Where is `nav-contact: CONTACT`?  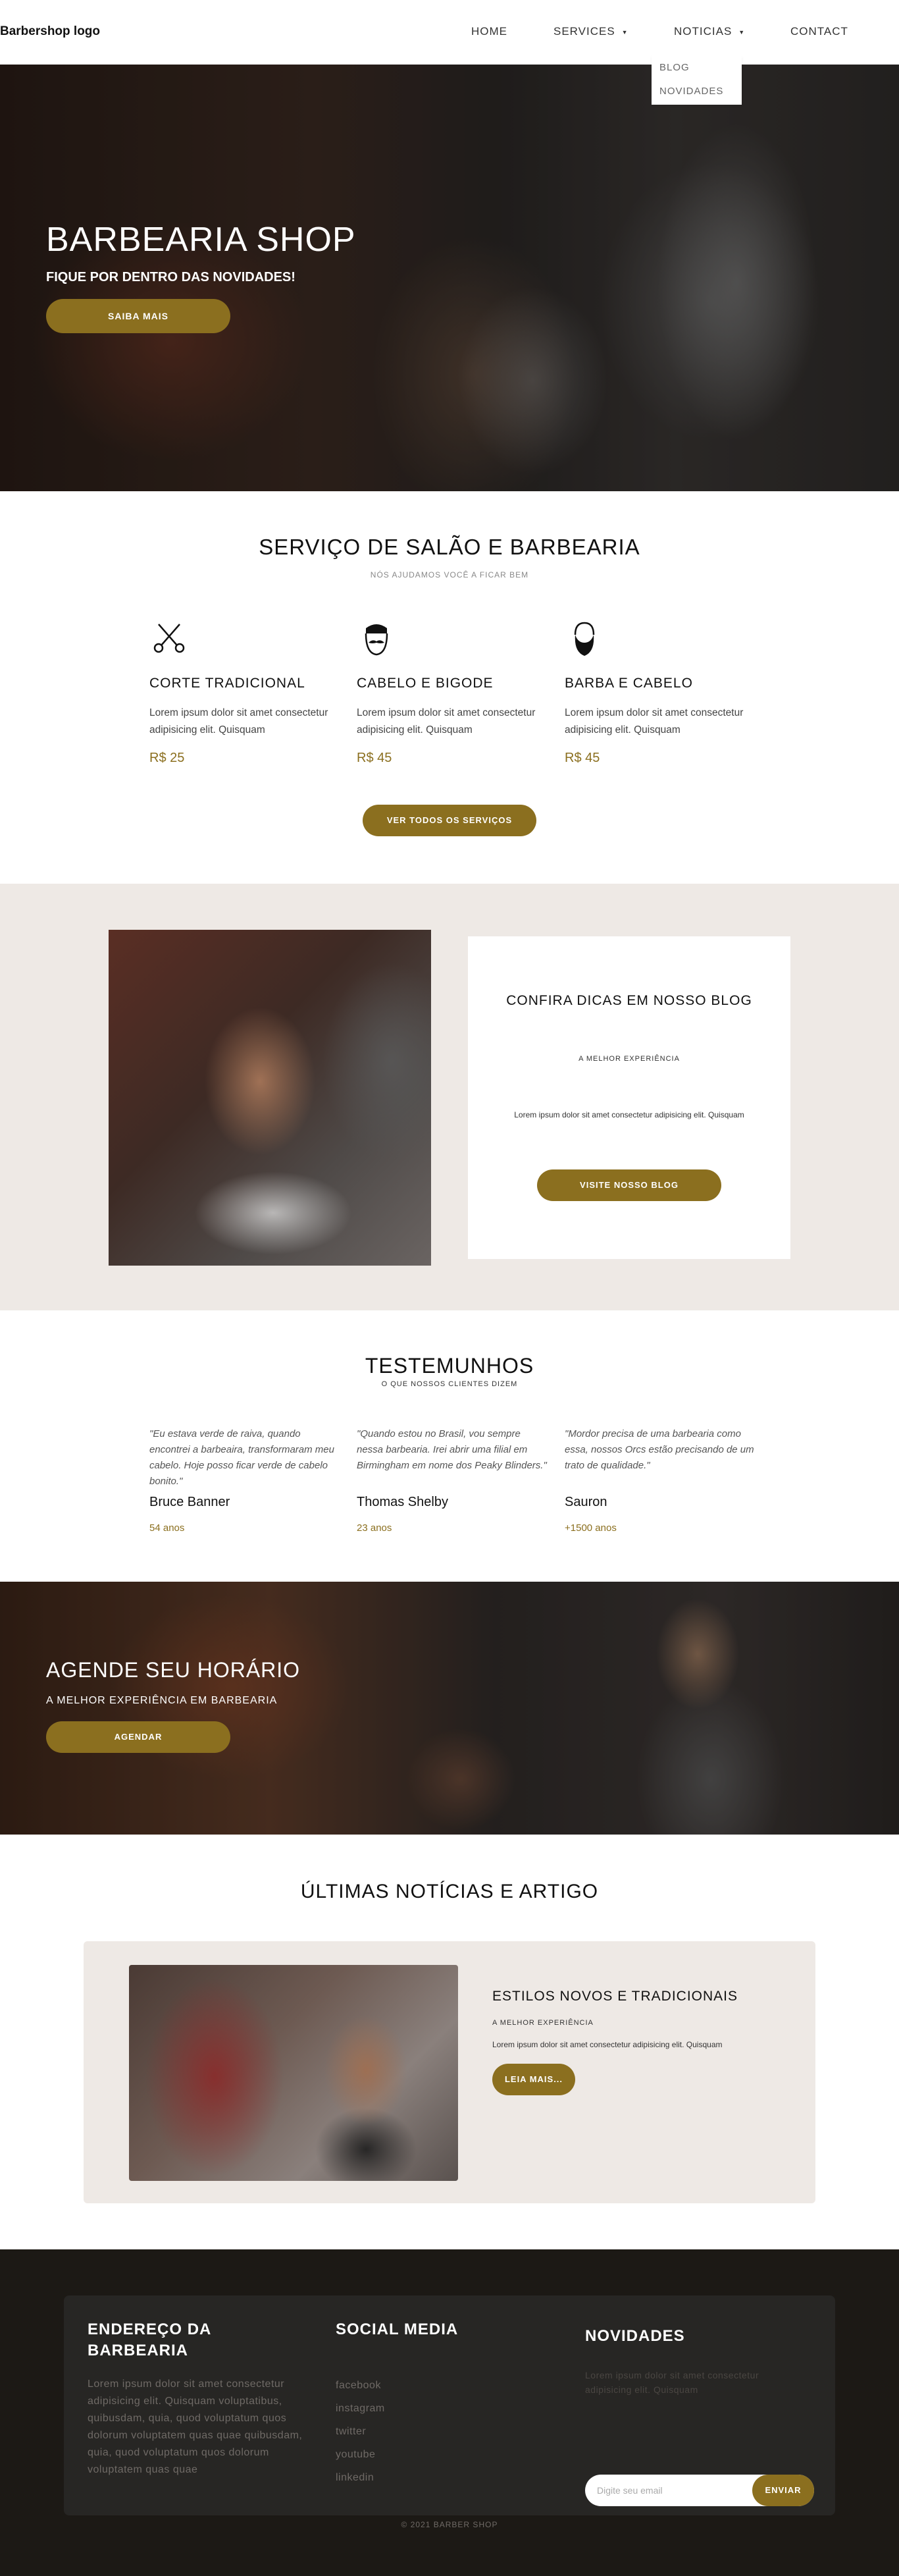
nav-contact: CONTACT is located at coordinates (819, 31).